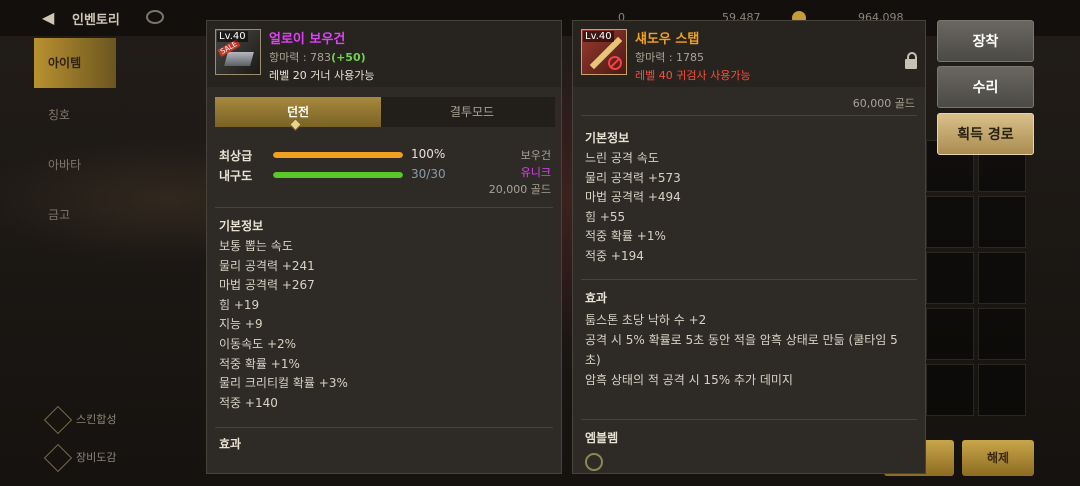 The height and width of the screenshot is (486, 1080). I want to click on equipment-codex-button: 장비도감, so click(80, 458).